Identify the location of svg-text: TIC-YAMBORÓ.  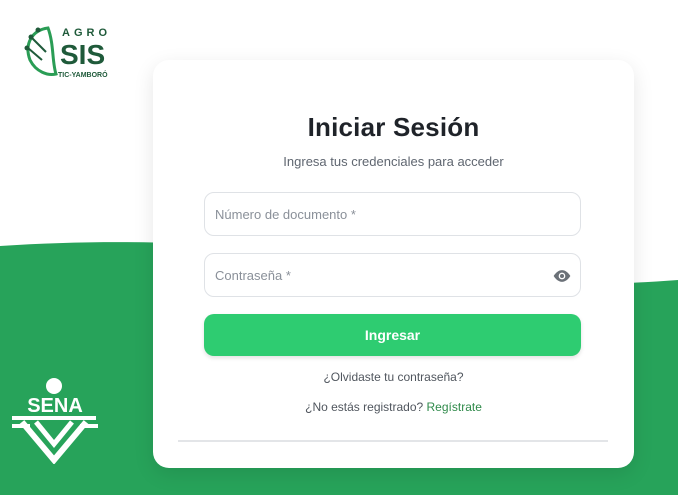
(83, 74).